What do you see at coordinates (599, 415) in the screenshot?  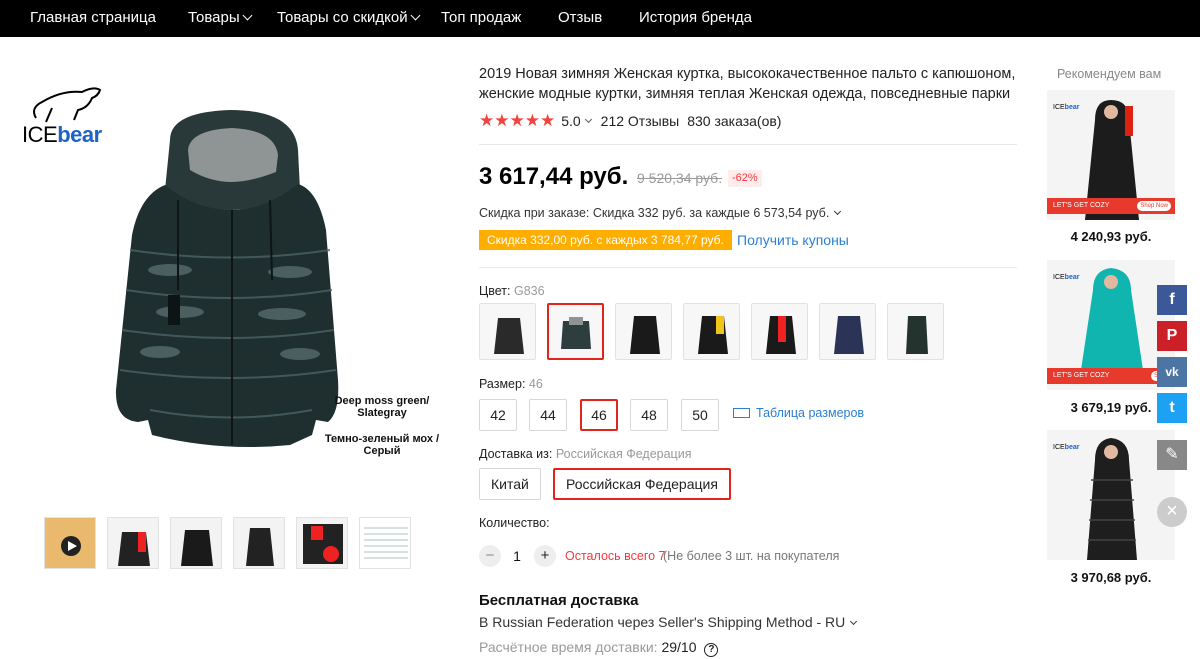 I see `size-option-46: 46` at bounding box center [599, 415].